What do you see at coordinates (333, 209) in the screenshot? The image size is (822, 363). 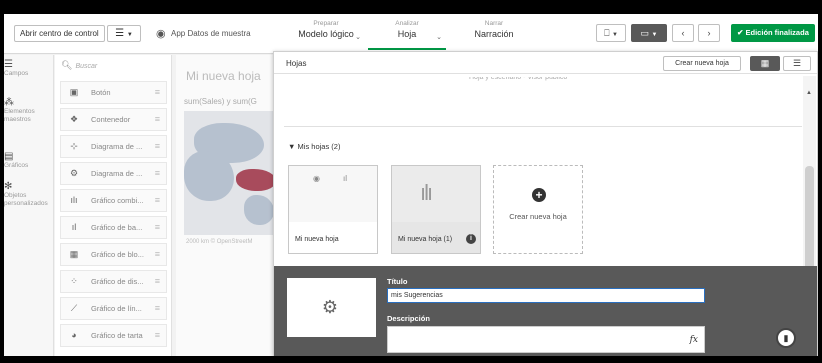 I see `sheet-card: ◉ ıl Mi nueva hoja` at bounding box center [333, 209].